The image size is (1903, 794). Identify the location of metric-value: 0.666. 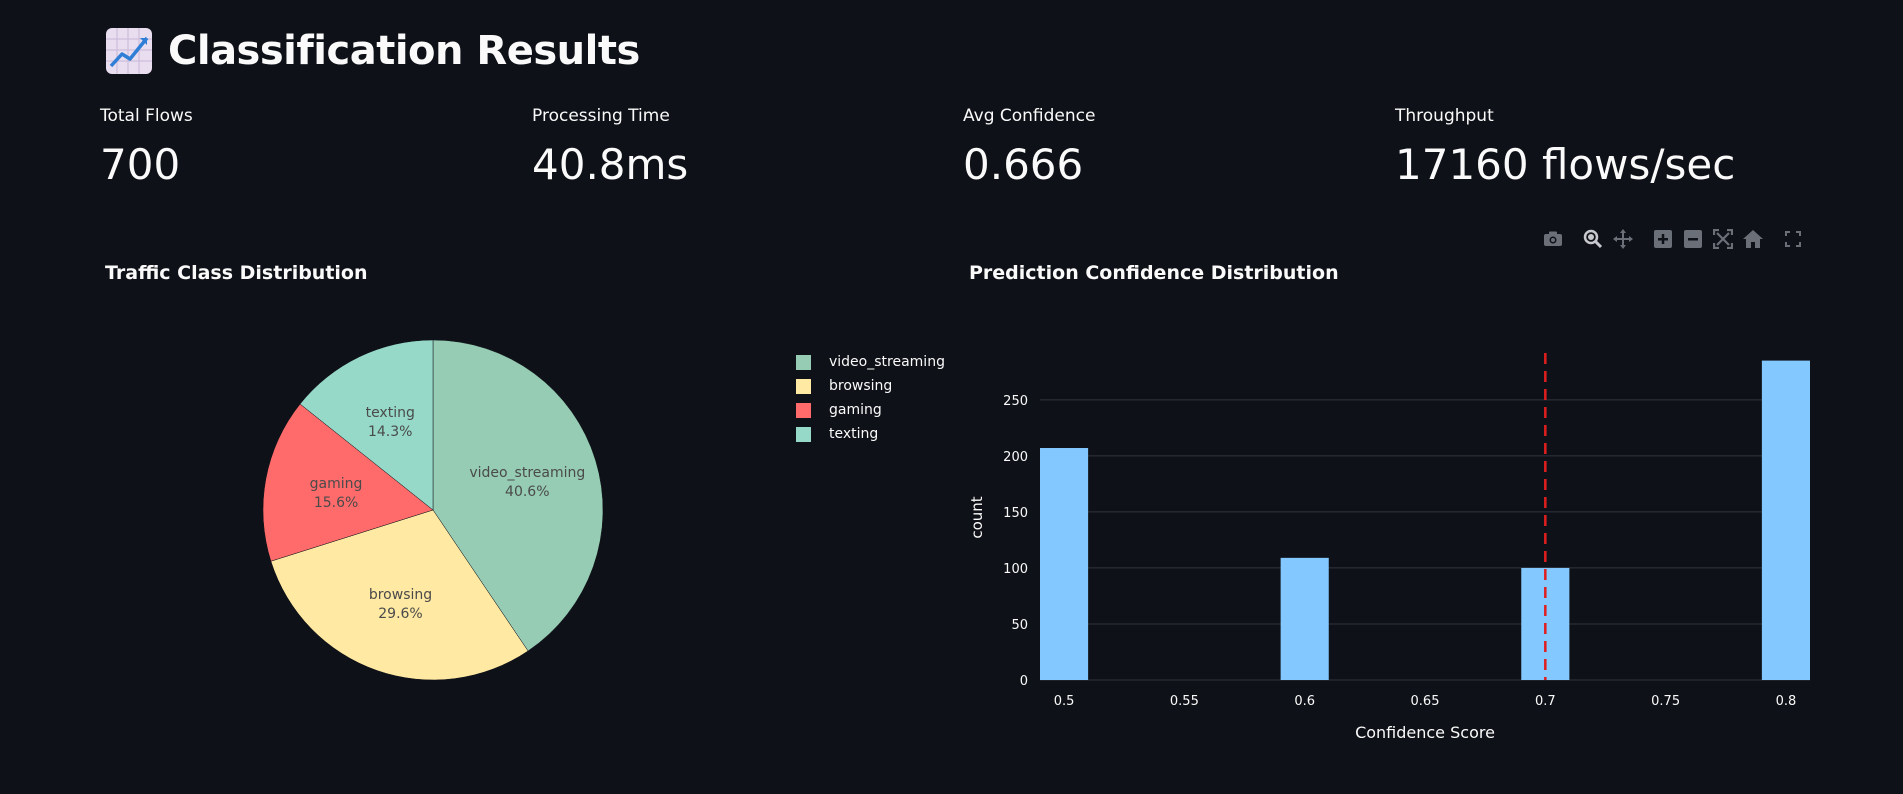
(1023, 164).